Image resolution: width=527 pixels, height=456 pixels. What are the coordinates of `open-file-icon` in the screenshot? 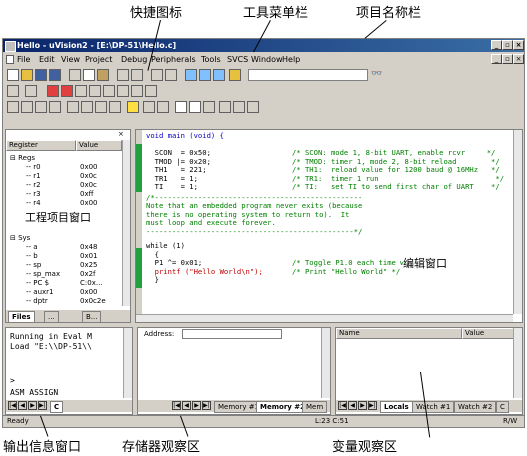 It's located at (27, 75).